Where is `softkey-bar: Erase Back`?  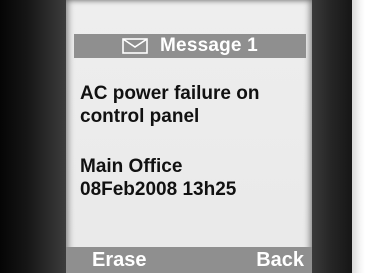 softkey-bar: Erase Back is located at coordinates (189, 260).